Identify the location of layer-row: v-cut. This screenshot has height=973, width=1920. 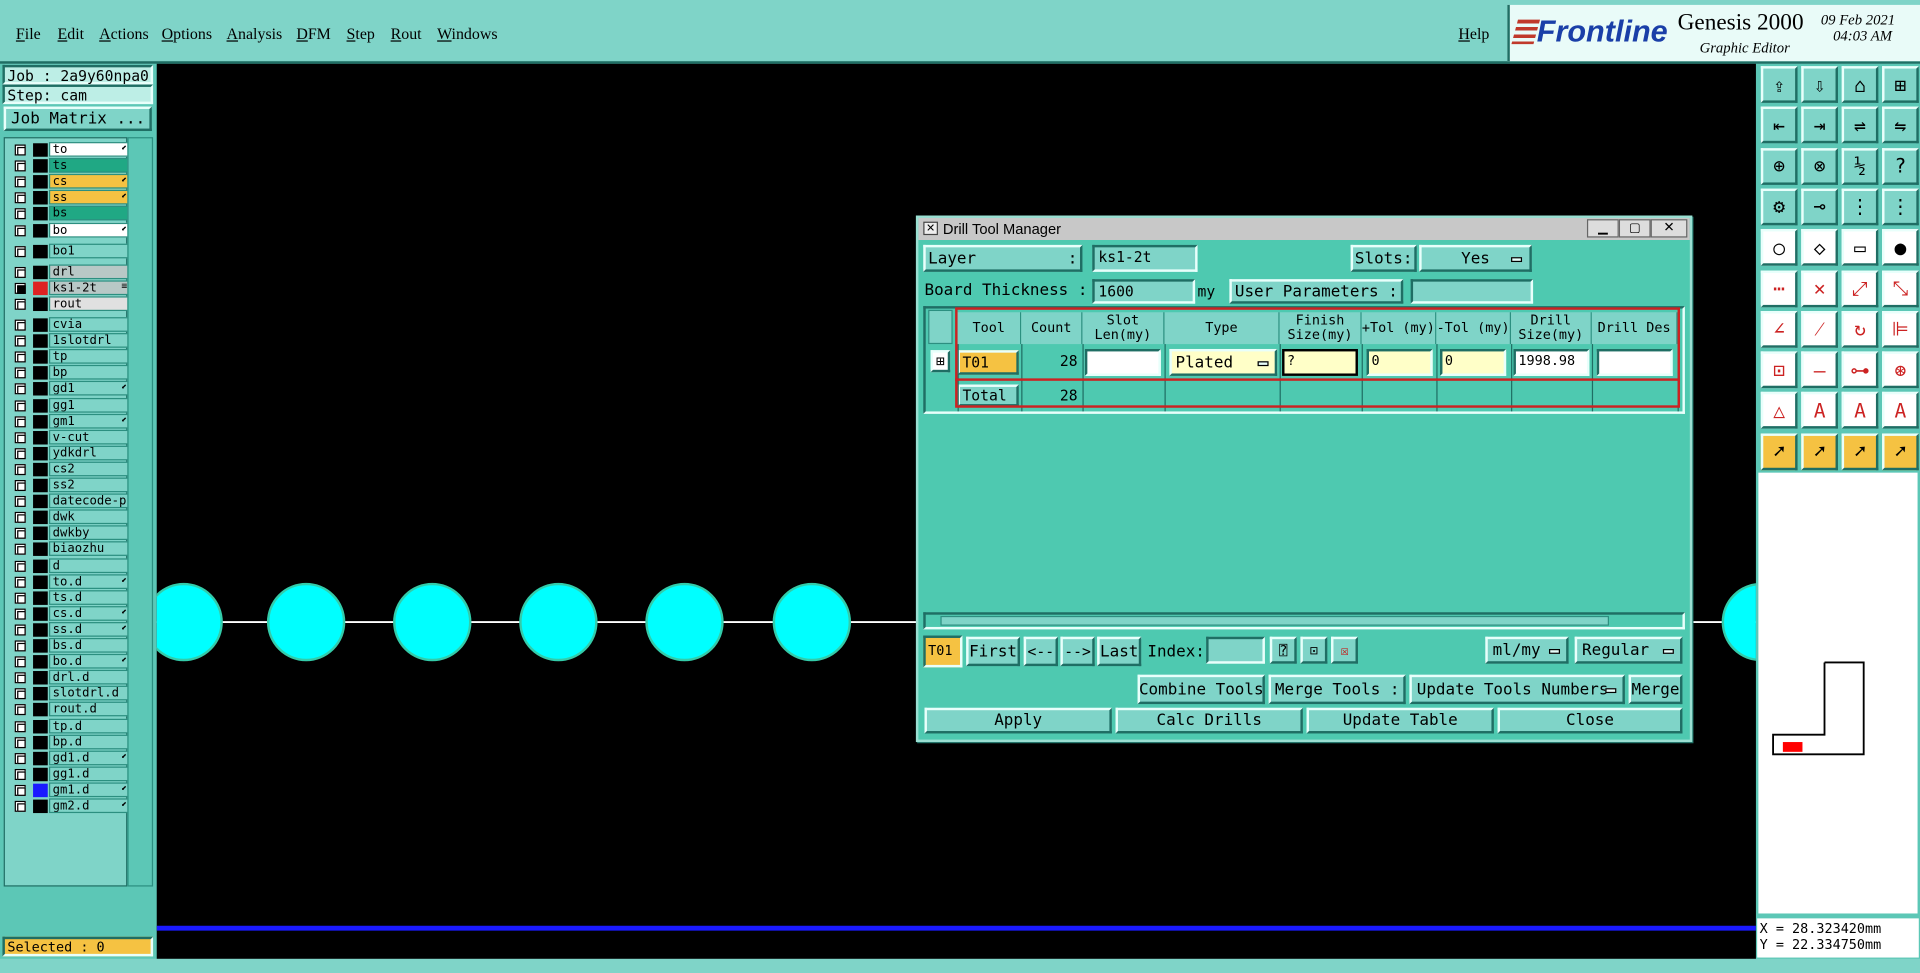
(71, 437).